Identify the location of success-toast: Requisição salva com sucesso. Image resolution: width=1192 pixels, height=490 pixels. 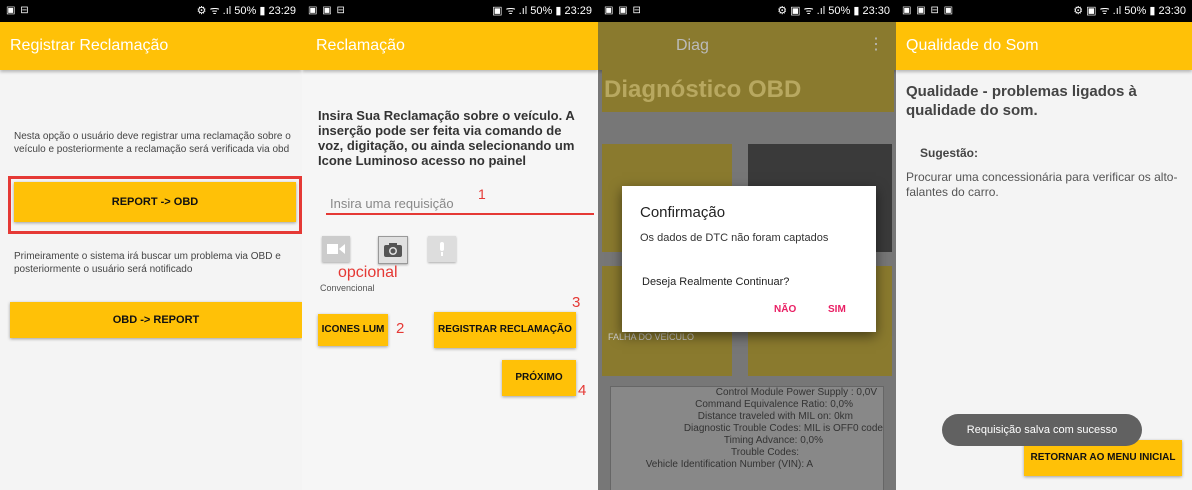
(1042, 430).